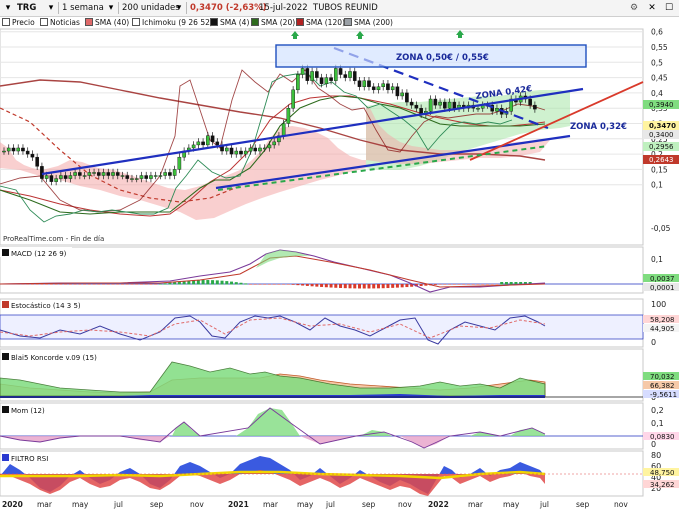 This screenshot has height=511, width=679. I want to click on attribution: ProRealTime.com - Fin de día, so click(53, 239).